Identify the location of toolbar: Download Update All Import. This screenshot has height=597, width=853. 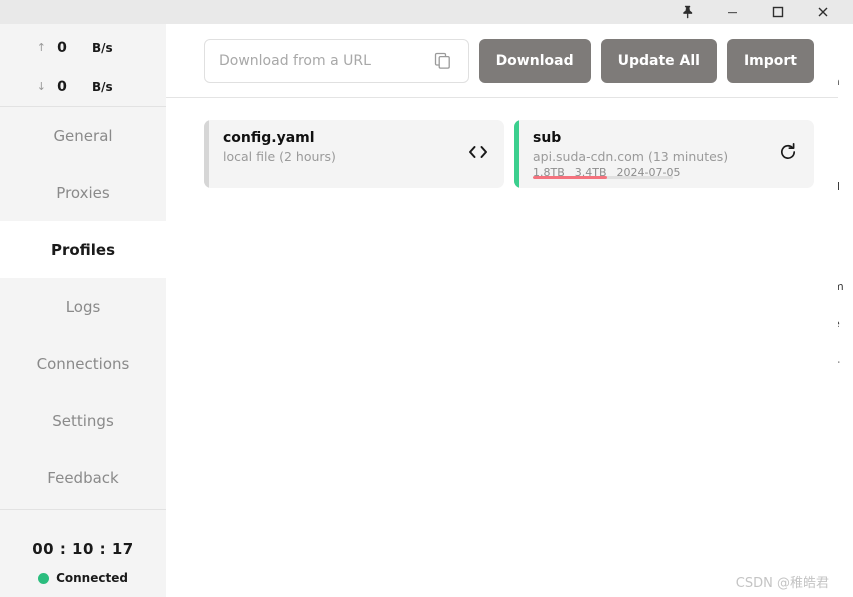
(502, 60).